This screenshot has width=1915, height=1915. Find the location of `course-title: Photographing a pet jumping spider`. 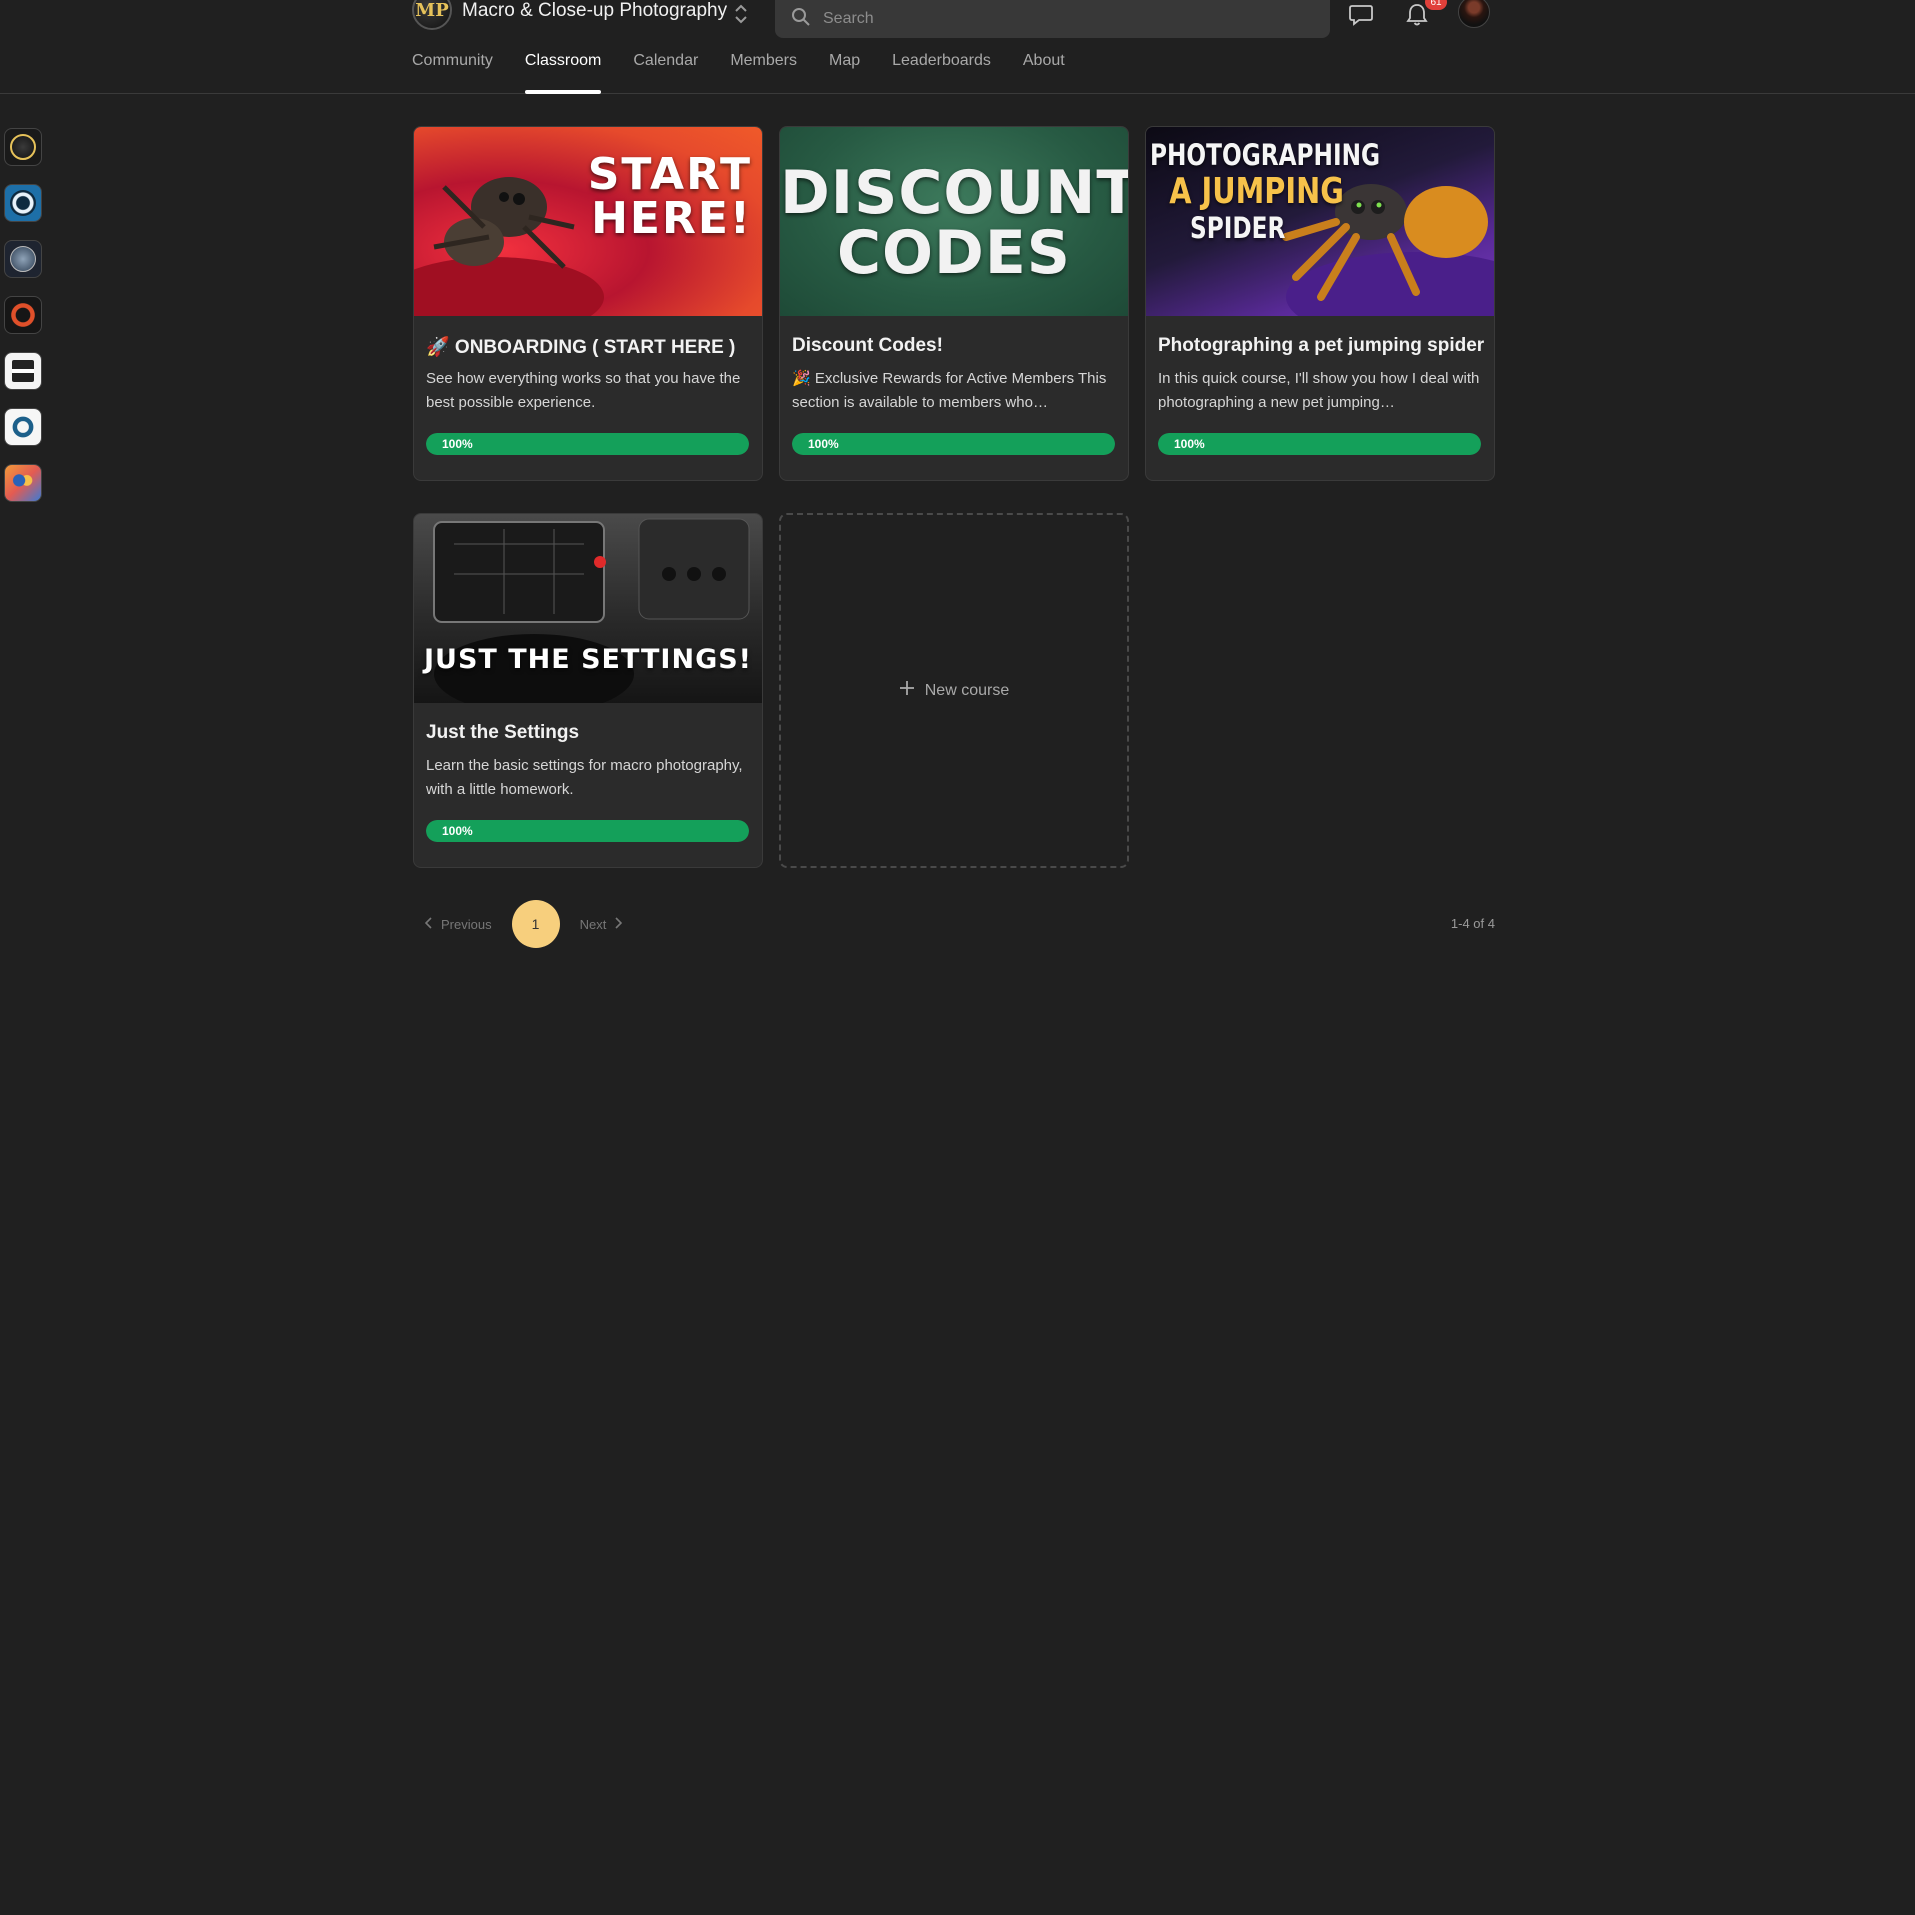

course-title: Photographing a pet jumping spider is located at coordinates (1321, 346).